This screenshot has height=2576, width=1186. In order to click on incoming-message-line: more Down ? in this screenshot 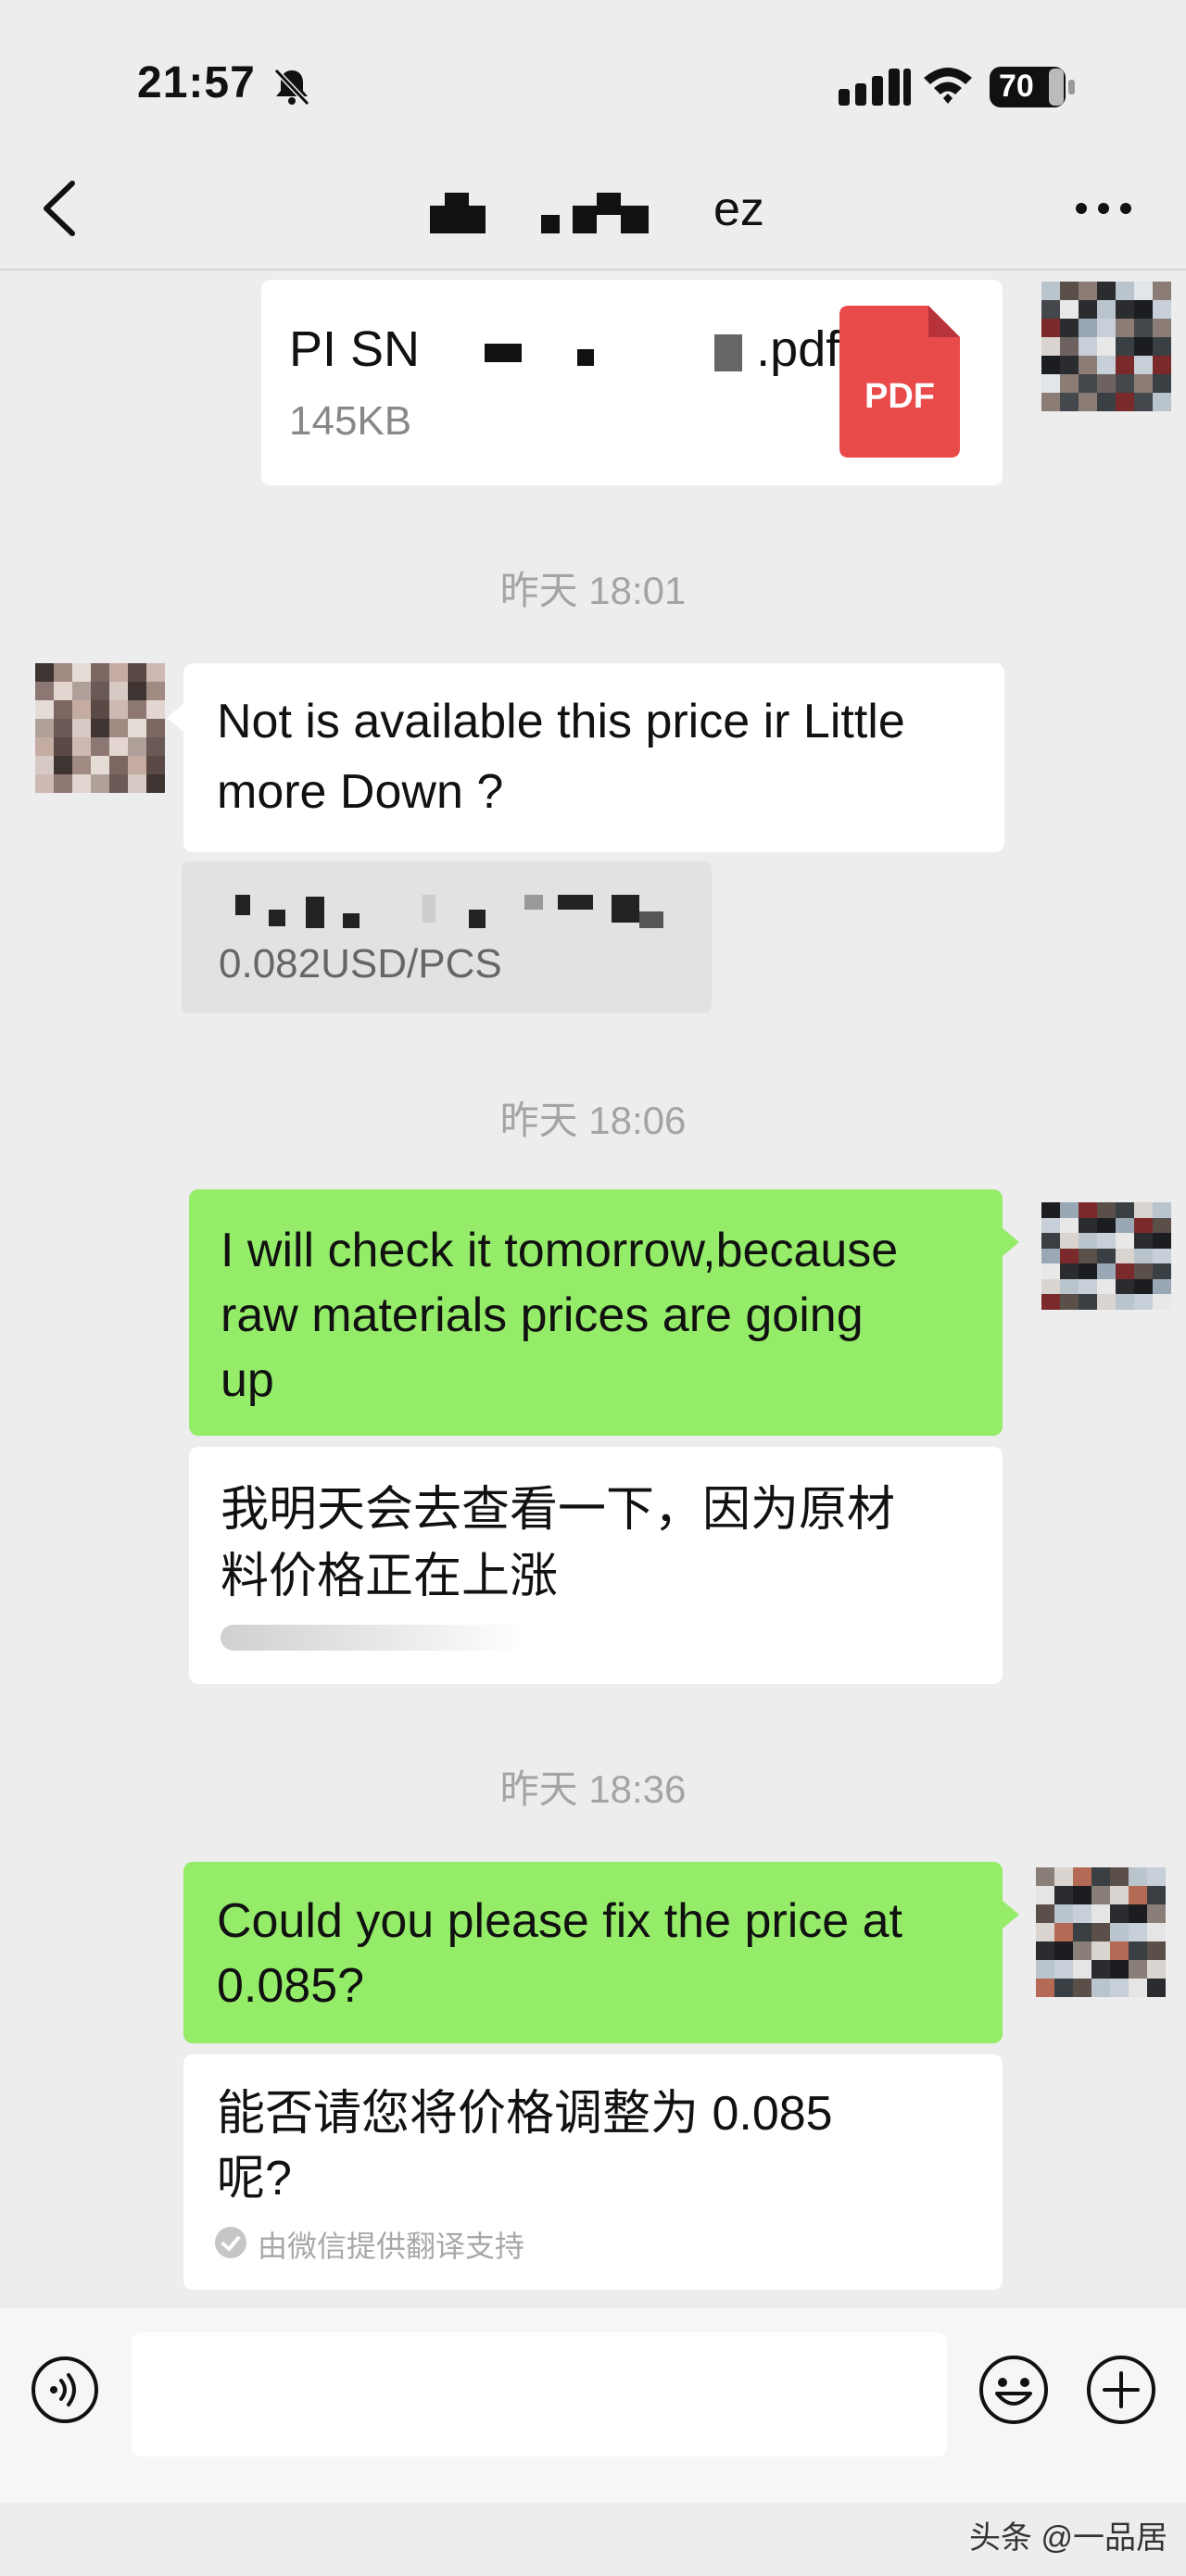, I will do `click(360, 792)`.